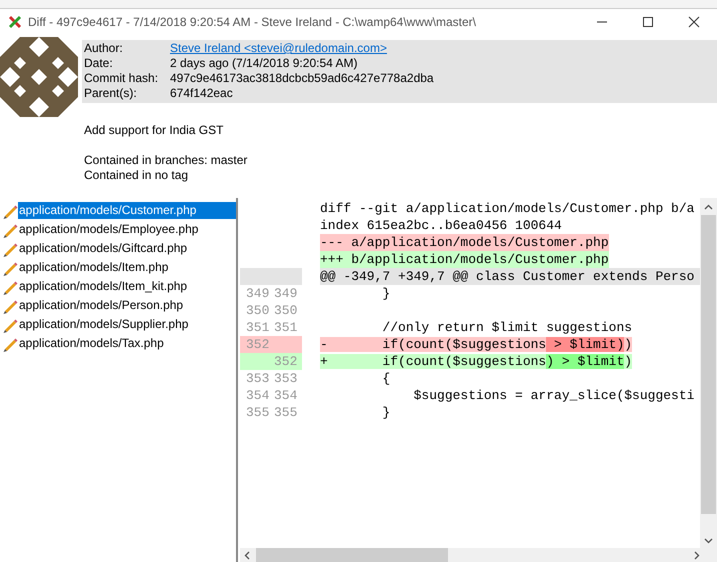 Image resolution: width=717 pixels, height=562 pixels. Describe the element at coordinates (104, 286) in the screenshot. I see `file-item: application/models/Item_kit.php` at that location.